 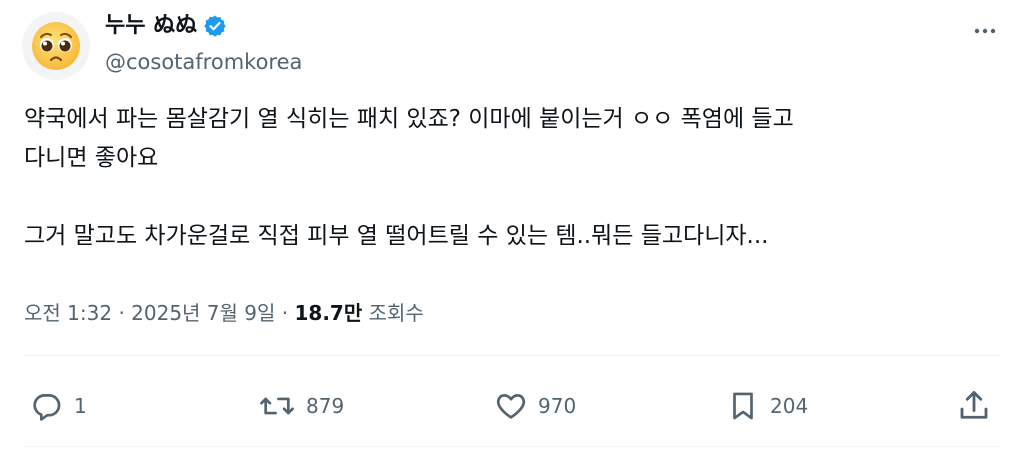 I want to click on retweet-count: 879, so click(x=325, y=406).